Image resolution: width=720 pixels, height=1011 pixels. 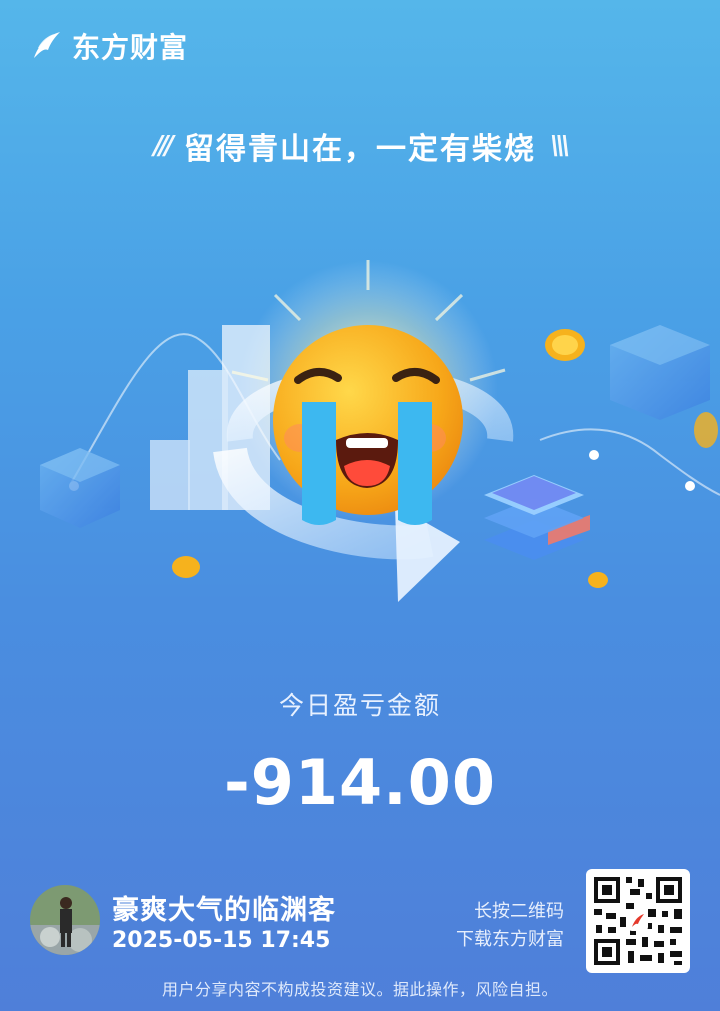 What do you see at coordinates (519, 911) in the screenshot?
I see `qr-hint-line1: 长按二维码` at bounding box center [519, 911].